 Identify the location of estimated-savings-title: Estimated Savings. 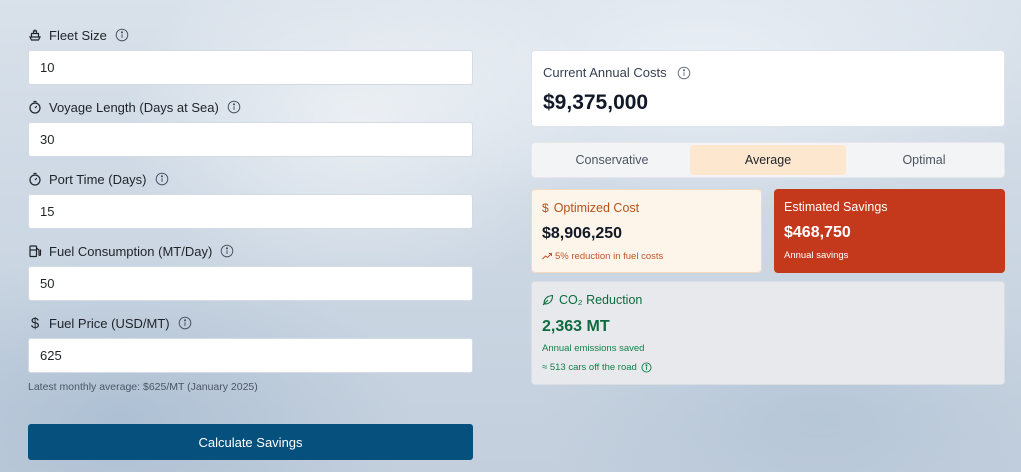
(836, 207).